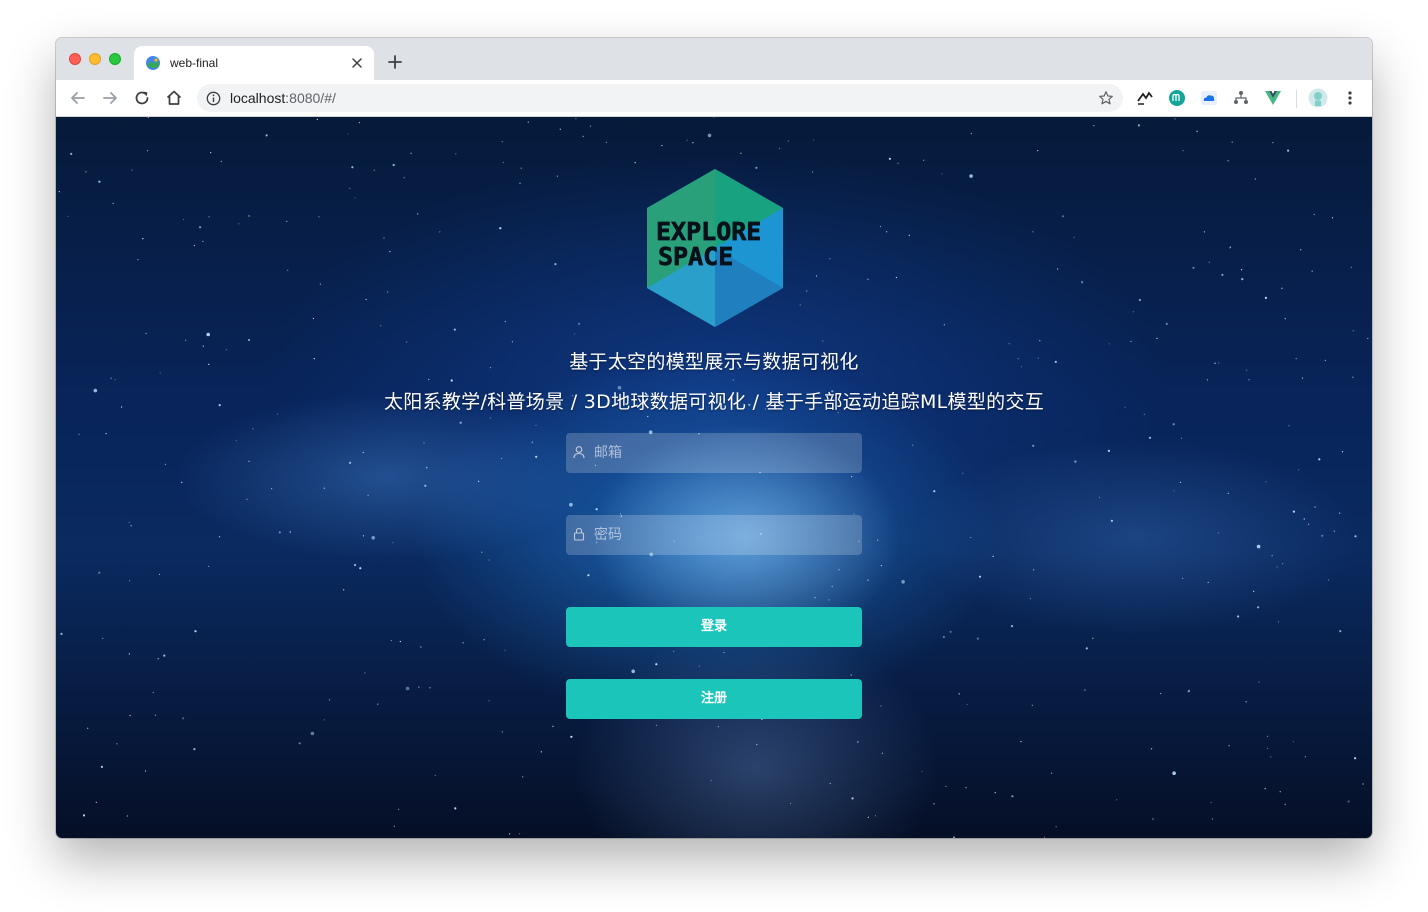 The image size is (1428, 912). Describe the element at coordinates (714, 59) in the screenshot. I see `tab-strip: web-final` at that location.